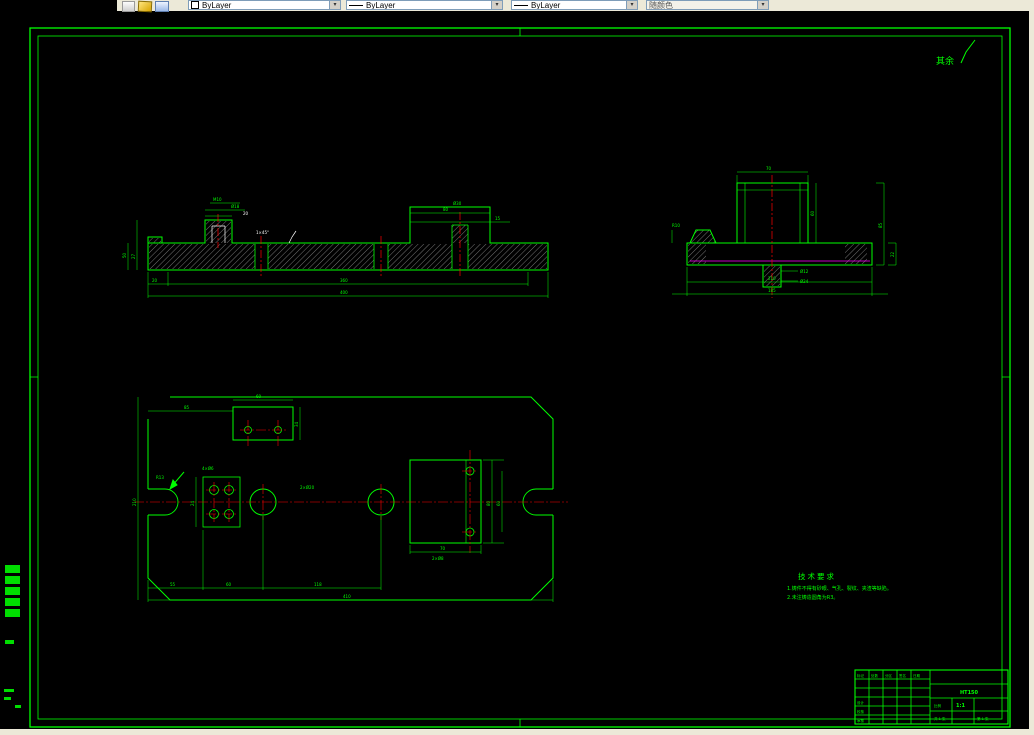  Describe the element at coordinates (861, 702) in the screenshot. I see `title-block-row-label: 设计` at that location.